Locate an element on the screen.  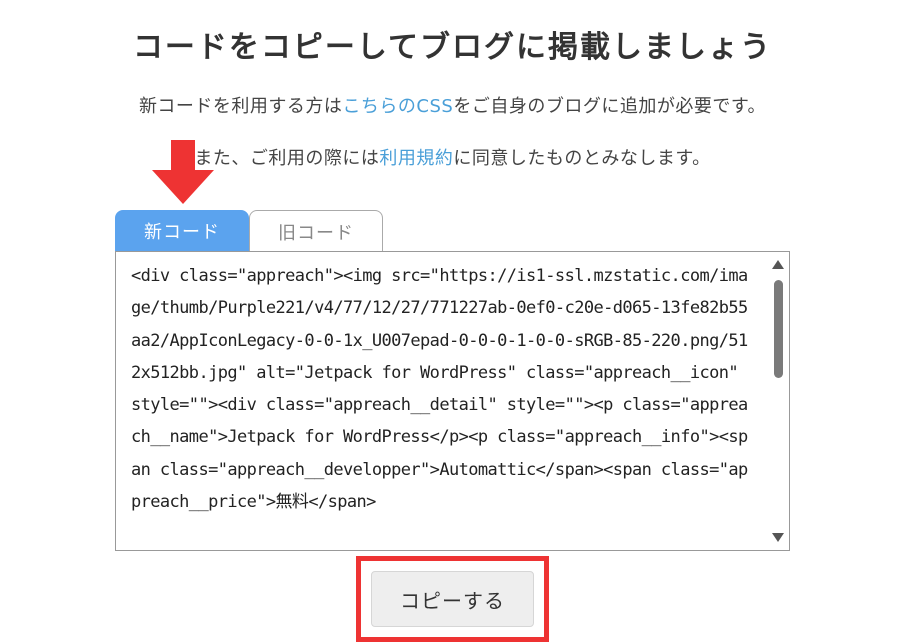
red-down-arrow-icon is located at coordinates (183, 172).